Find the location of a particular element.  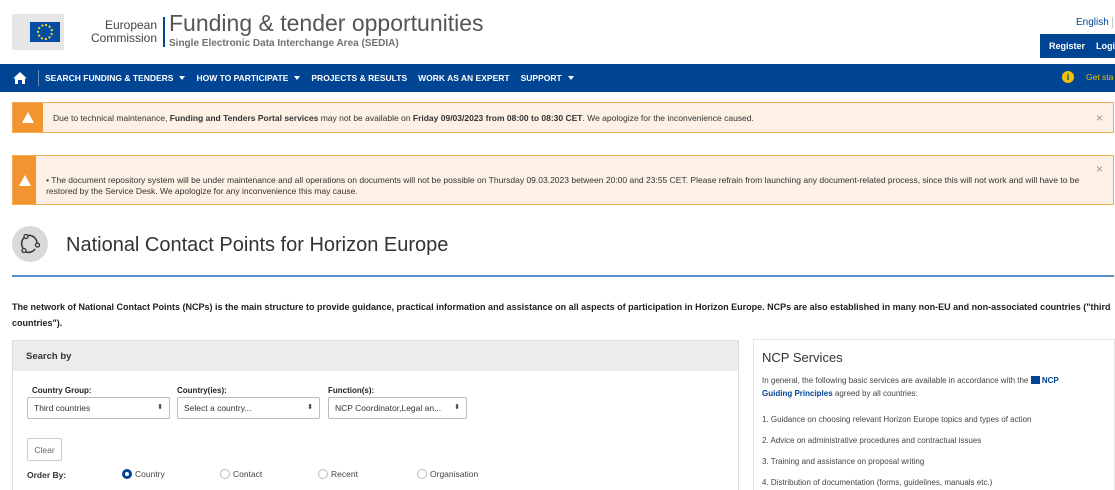

order-by-label: Order By: is located at coordinates (47, 475).